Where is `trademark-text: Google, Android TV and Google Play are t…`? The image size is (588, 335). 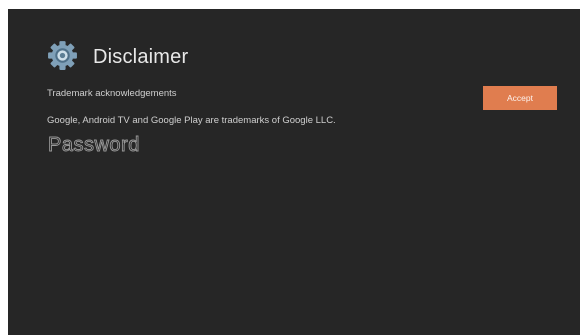 trademark-text: Google, Android TV and Google Play are t… is located at coordinates (191, 120).